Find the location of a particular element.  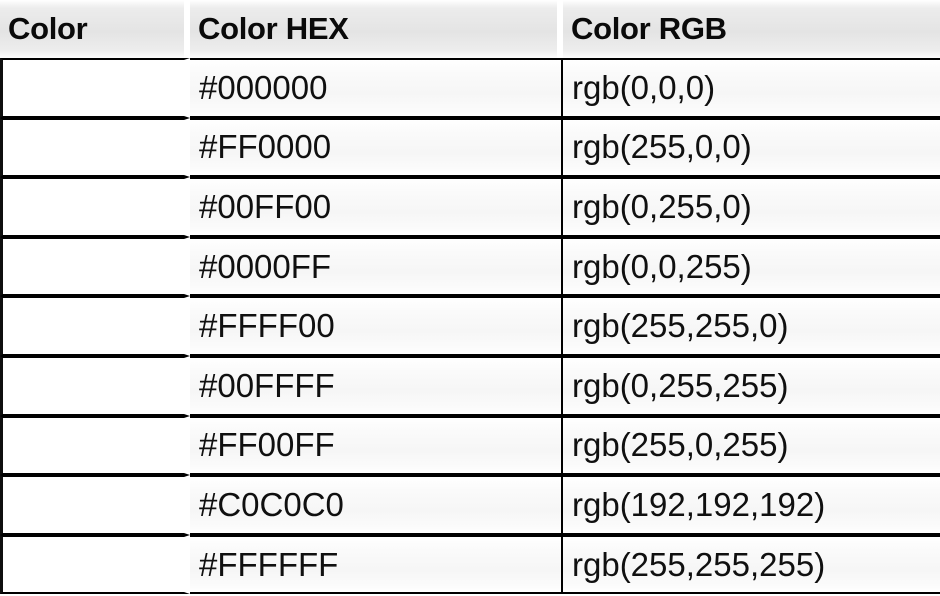

table-row: #000000 rgb(0,0,0) is located at coordinates (470, 88).